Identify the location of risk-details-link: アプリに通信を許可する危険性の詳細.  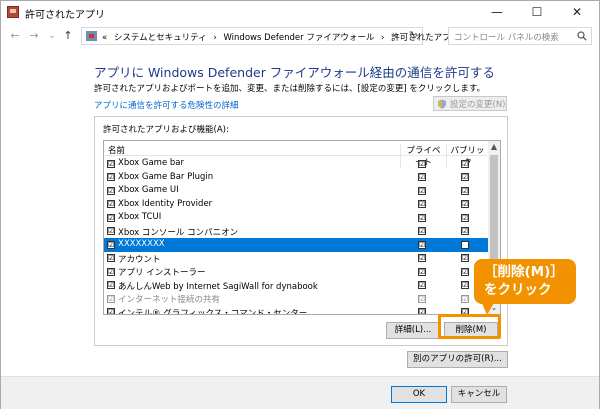
(166, 105).